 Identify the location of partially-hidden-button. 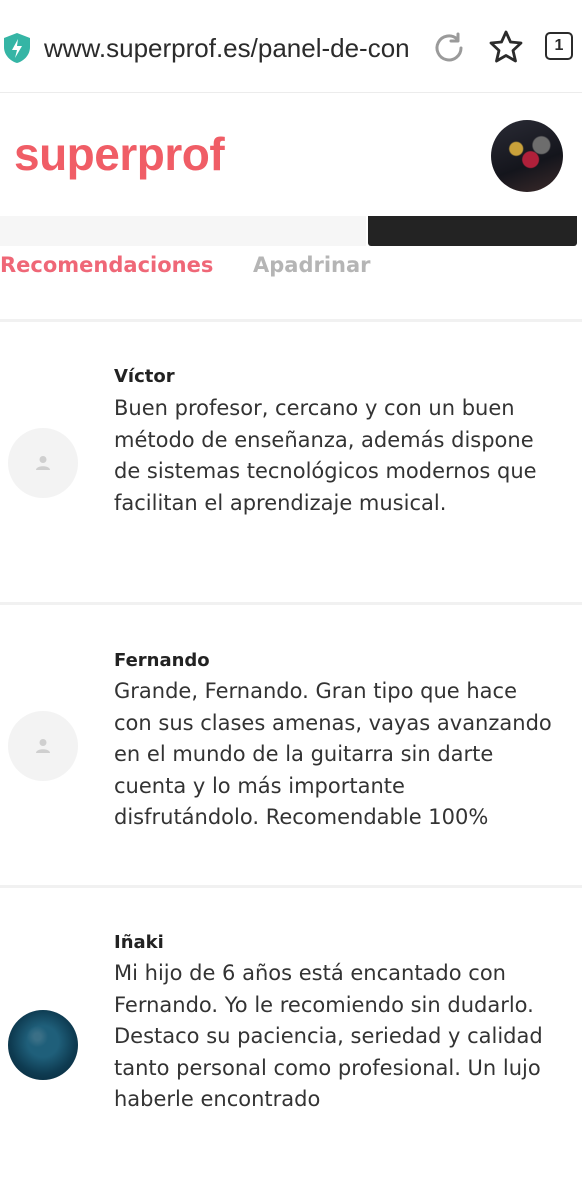
(472, 231).